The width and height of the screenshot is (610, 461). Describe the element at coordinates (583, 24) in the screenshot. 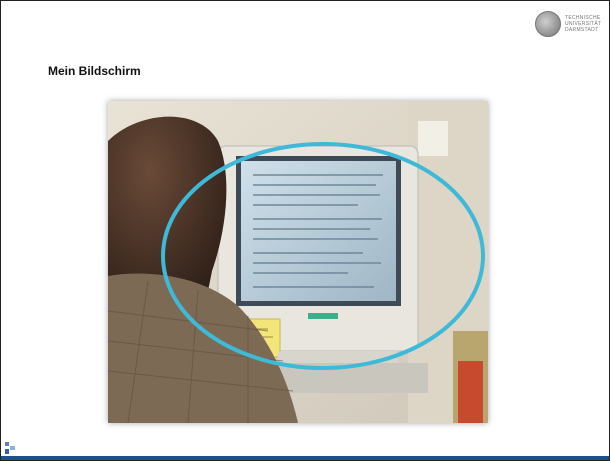

I see `logo-text: TECHNISCHE UNIVERSITÄT DARMSTADT` at that location.